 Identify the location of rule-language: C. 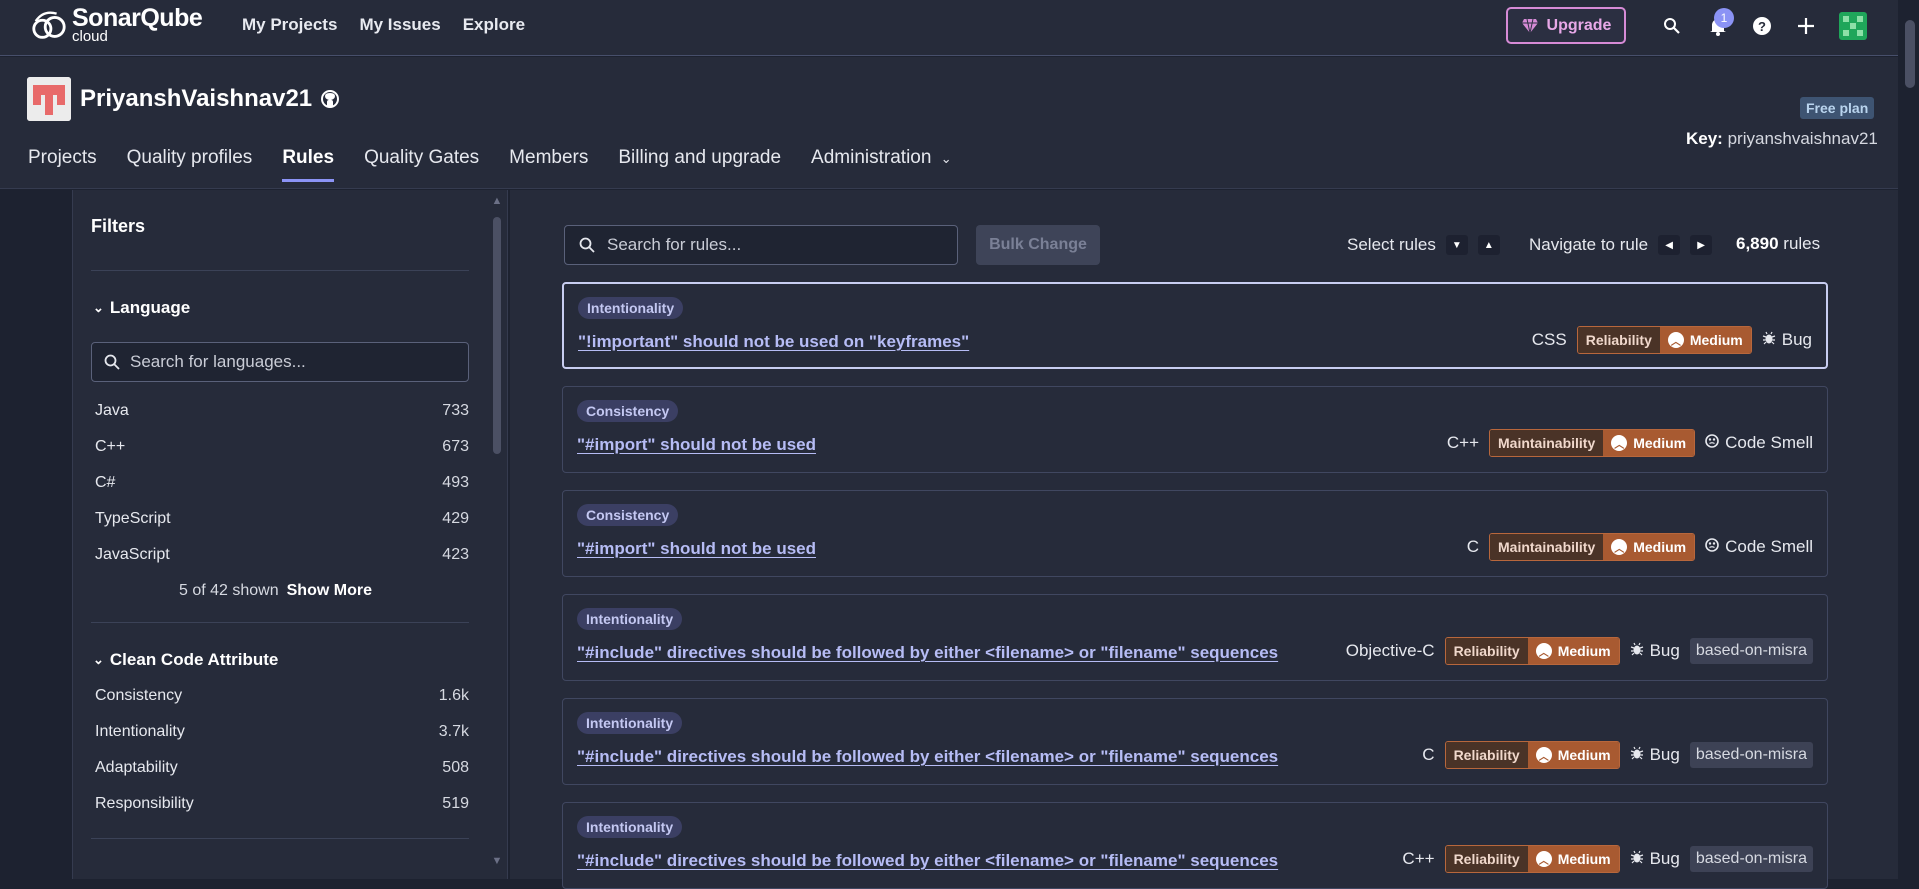
(1428, 754).